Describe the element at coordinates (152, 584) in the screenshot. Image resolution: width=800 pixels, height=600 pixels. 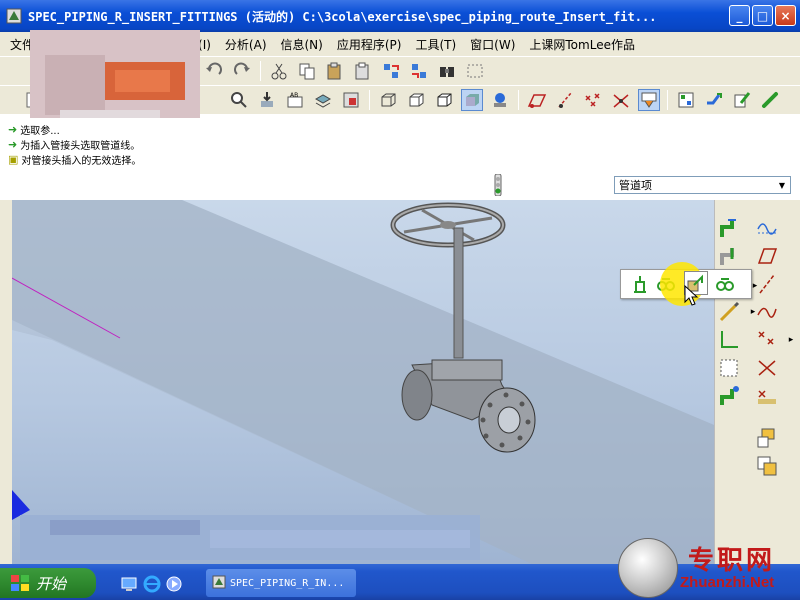
I see `ie-icon` at that location.